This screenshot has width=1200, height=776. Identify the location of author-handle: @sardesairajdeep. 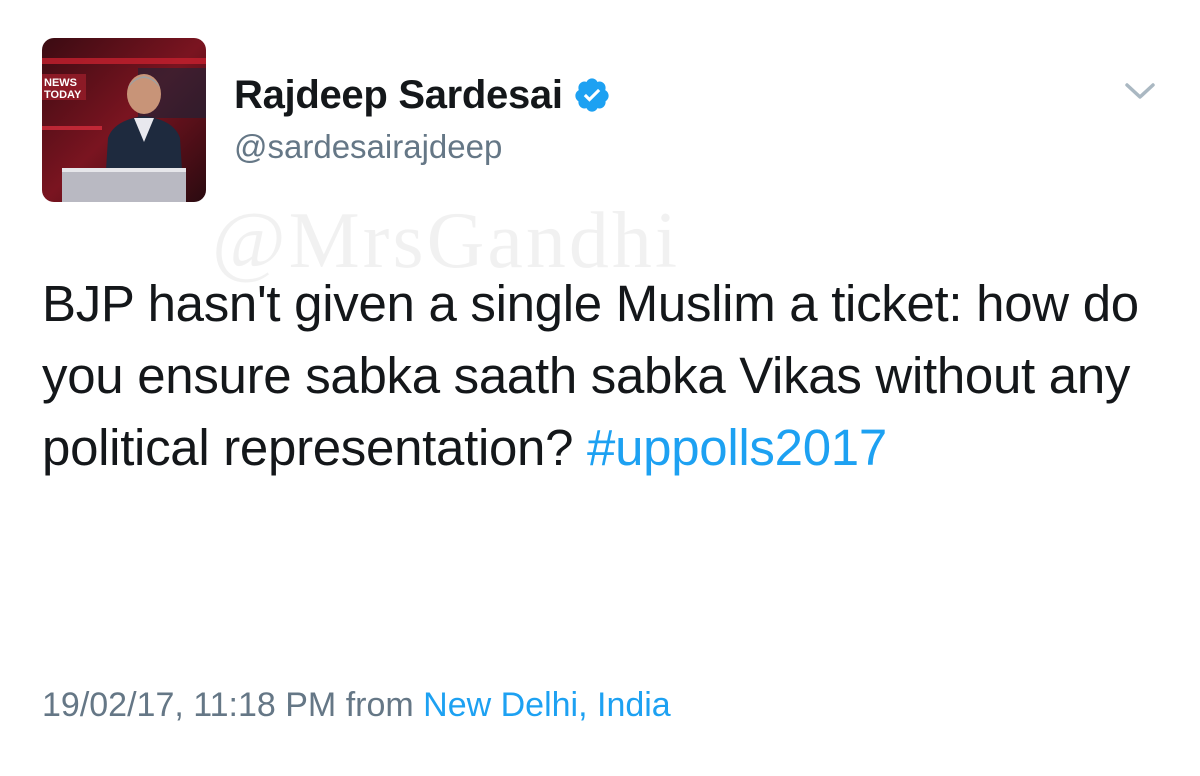
(368, 147).